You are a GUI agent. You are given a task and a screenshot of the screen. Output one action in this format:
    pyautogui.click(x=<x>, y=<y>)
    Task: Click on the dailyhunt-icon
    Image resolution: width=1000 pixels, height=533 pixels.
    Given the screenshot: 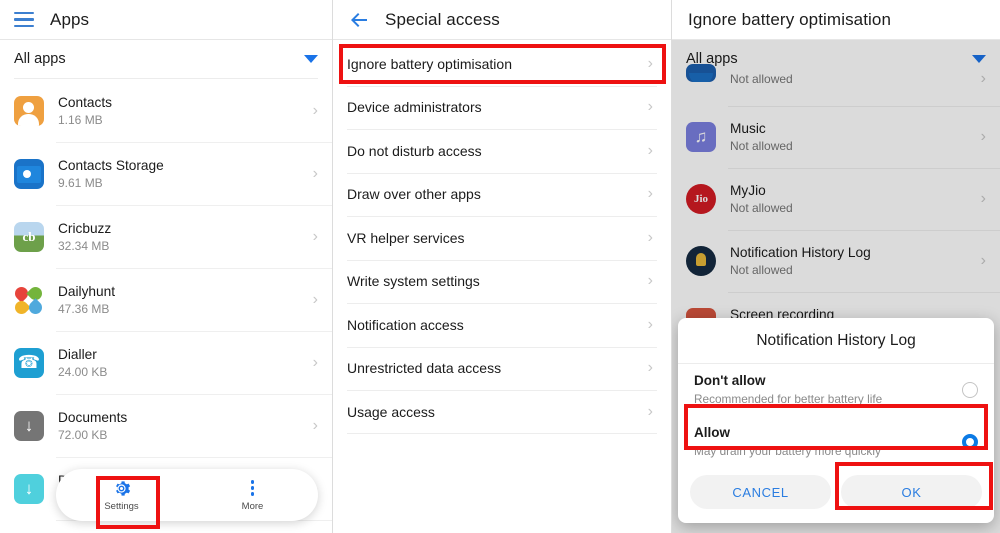 What is the action you would take?
    pyautogui.click(x=29, y=299)
    